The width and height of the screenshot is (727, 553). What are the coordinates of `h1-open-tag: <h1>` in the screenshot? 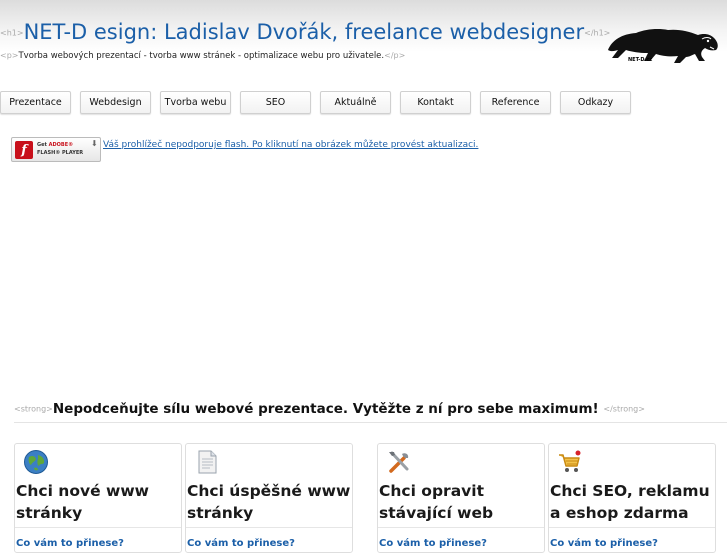 It's located at (12, 33).